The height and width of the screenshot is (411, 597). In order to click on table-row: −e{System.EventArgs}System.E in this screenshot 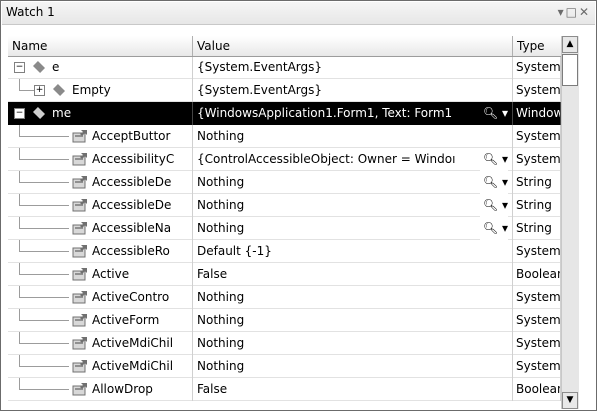, I will do `click(293, 67)`.